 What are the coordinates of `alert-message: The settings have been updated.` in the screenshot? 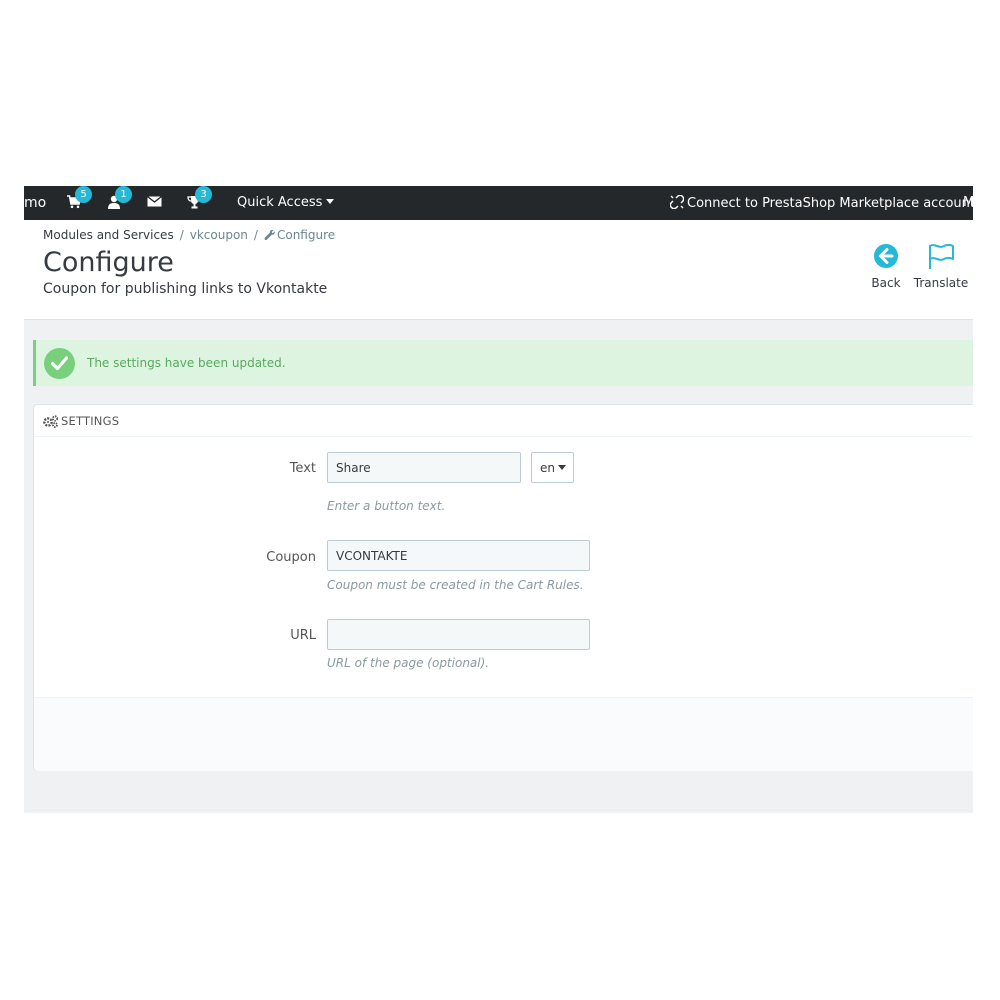 It's located at (186, 363).